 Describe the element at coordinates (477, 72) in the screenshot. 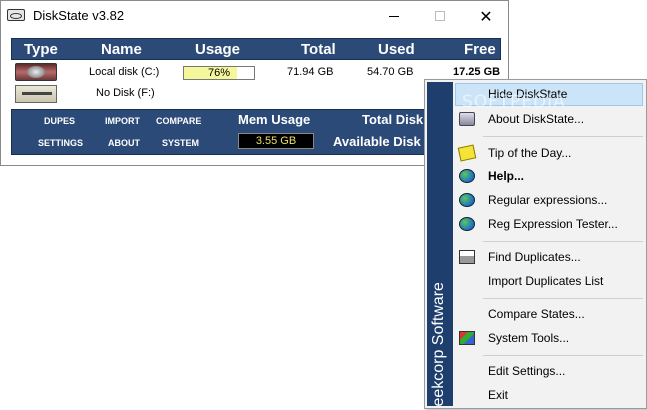

I see `drive-free: 17.25 GB` at that location.